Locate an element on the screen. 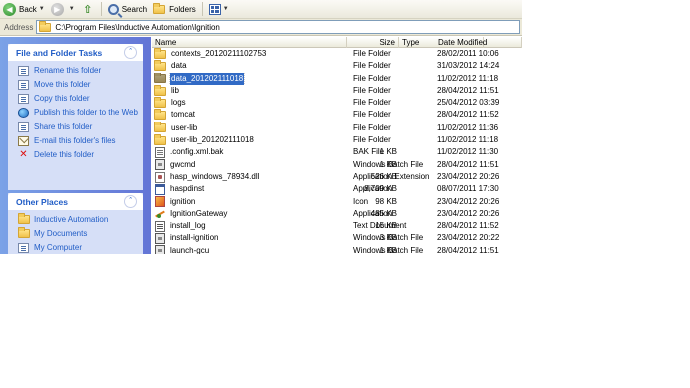 This screenshot has width=690, height=388. file-name-cell: user-lib is located at coordinates (250, 127).